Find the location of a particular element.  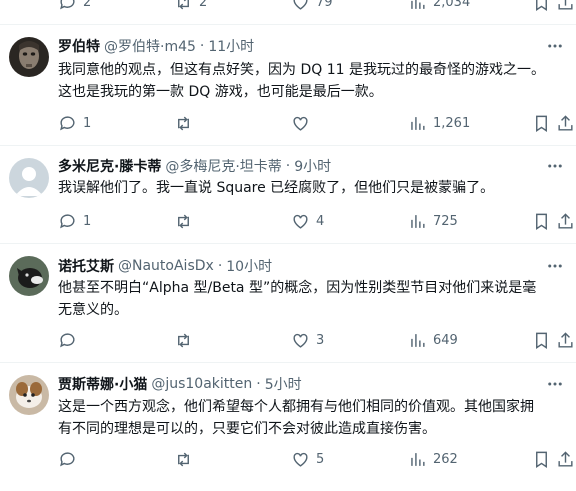

views-button: 2,034 is located at coordinates (439, 6).